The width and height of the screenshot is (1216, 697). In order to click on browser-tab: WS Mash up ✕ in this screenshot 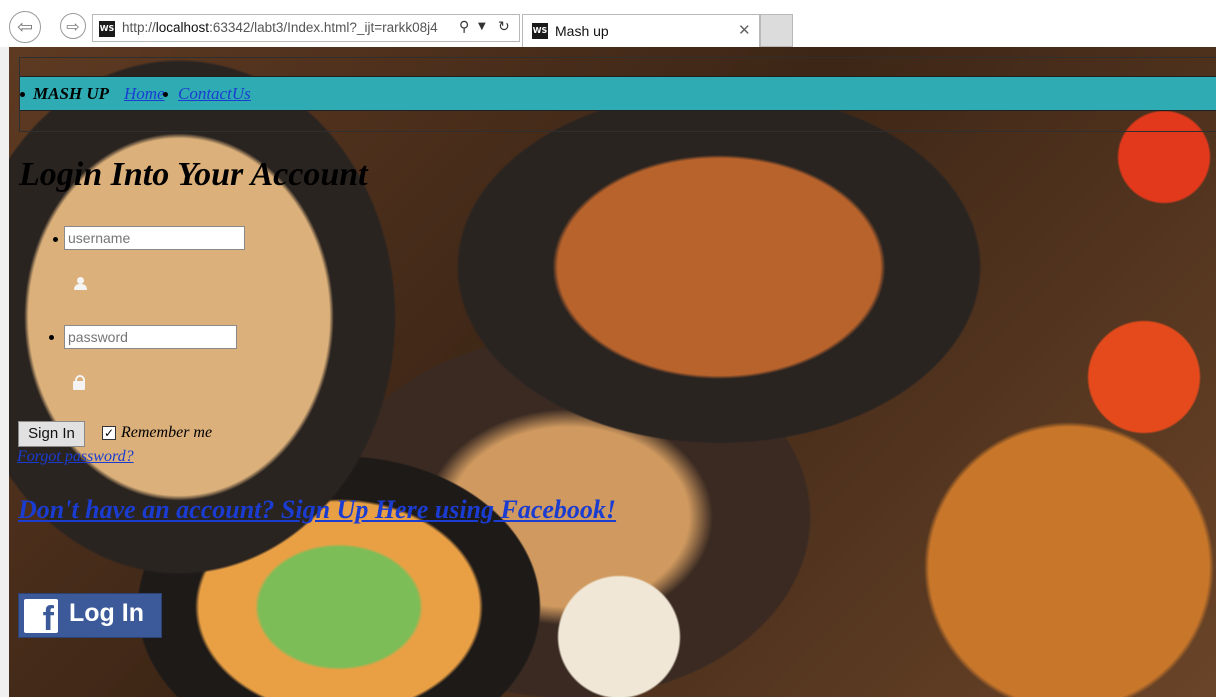, I will do `click(641, 30)`.